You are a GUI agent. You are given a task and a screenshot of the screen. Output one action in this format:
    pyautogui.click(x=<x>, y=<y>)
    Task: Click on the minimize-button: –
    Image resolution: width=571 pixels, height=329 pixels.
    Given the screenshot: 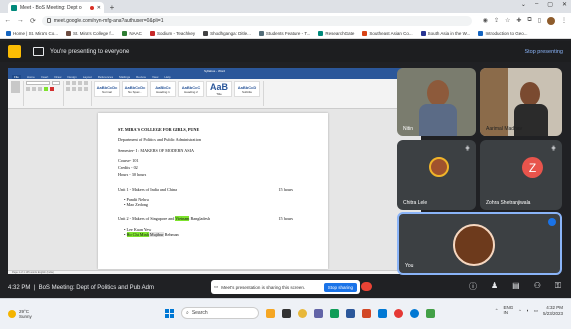 What is the action you would take?
    pyautogui.click(x=536, y=4)
    